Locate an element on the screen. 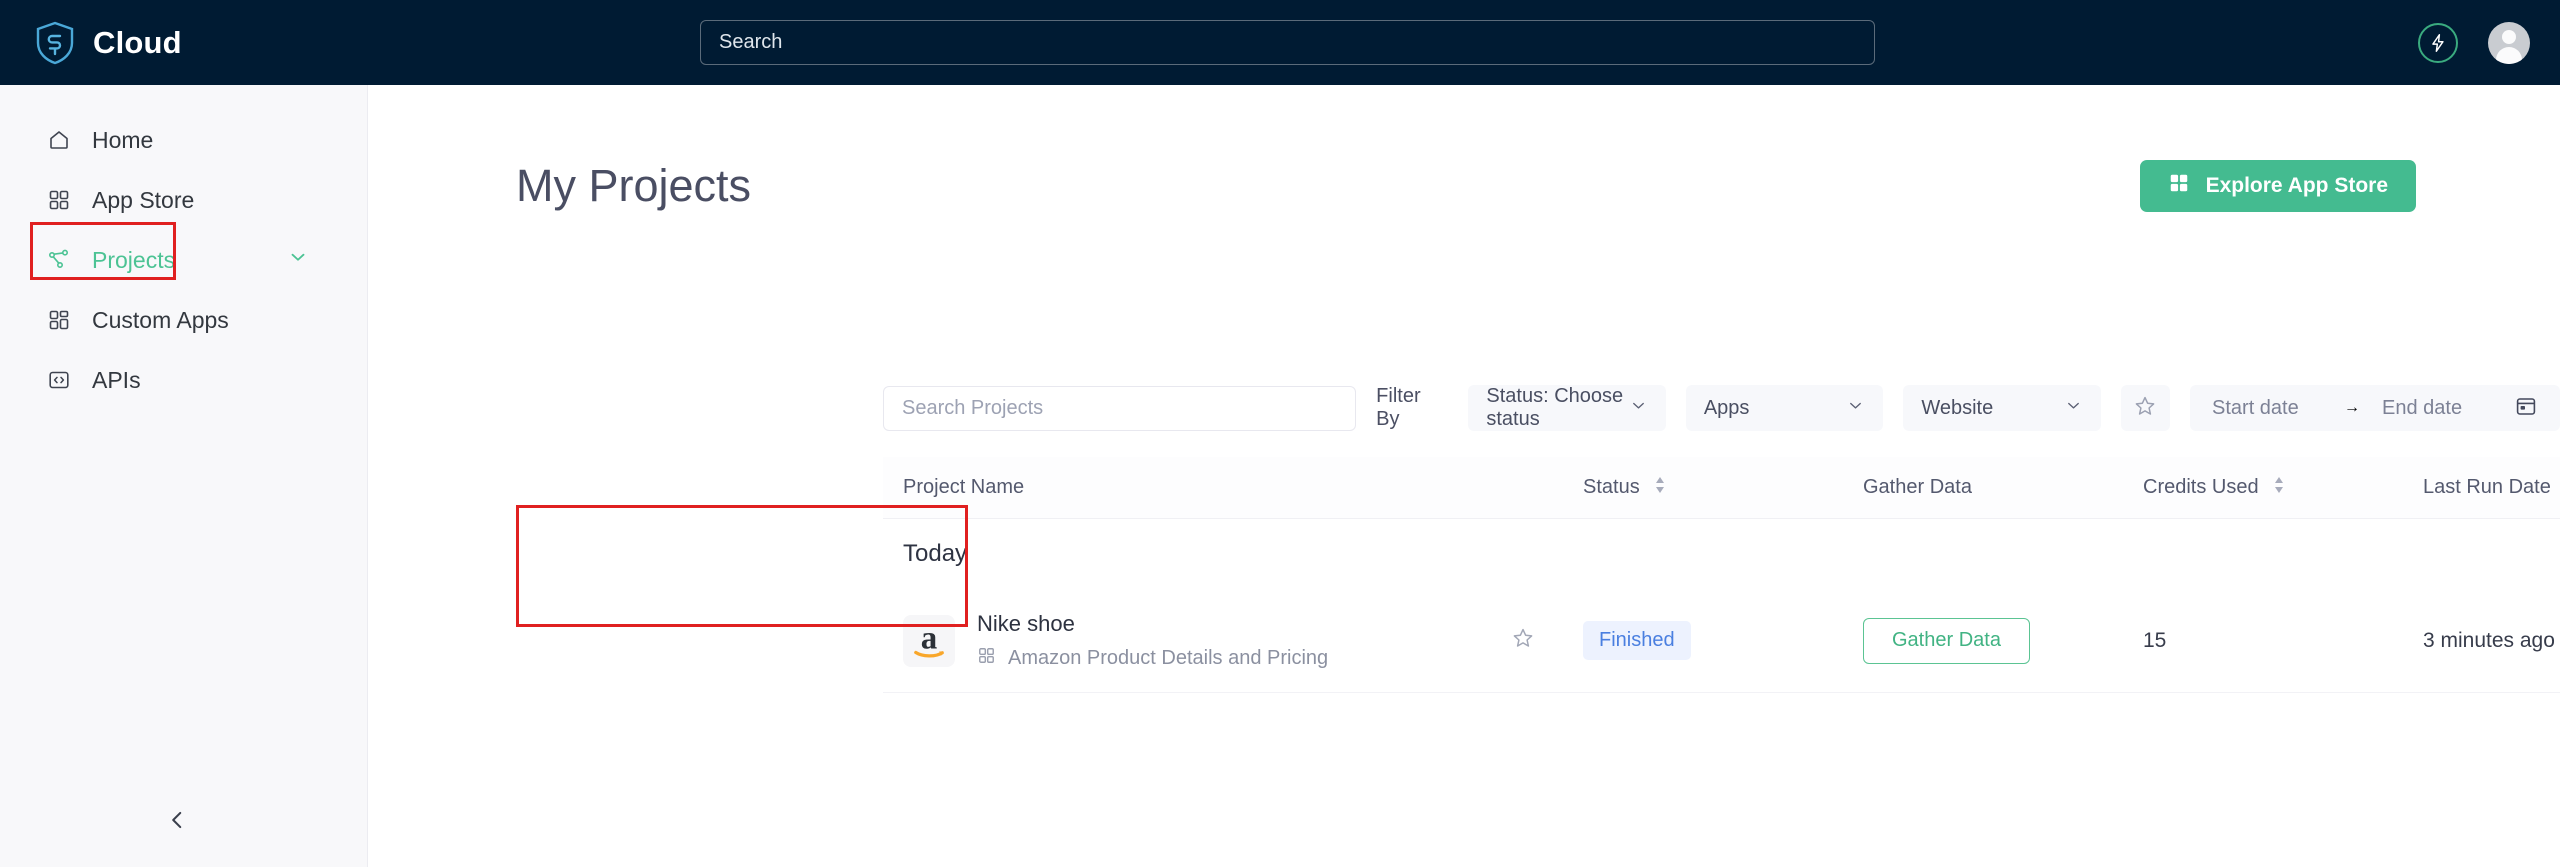  svg-text: a is located at coordinates (929, 638).